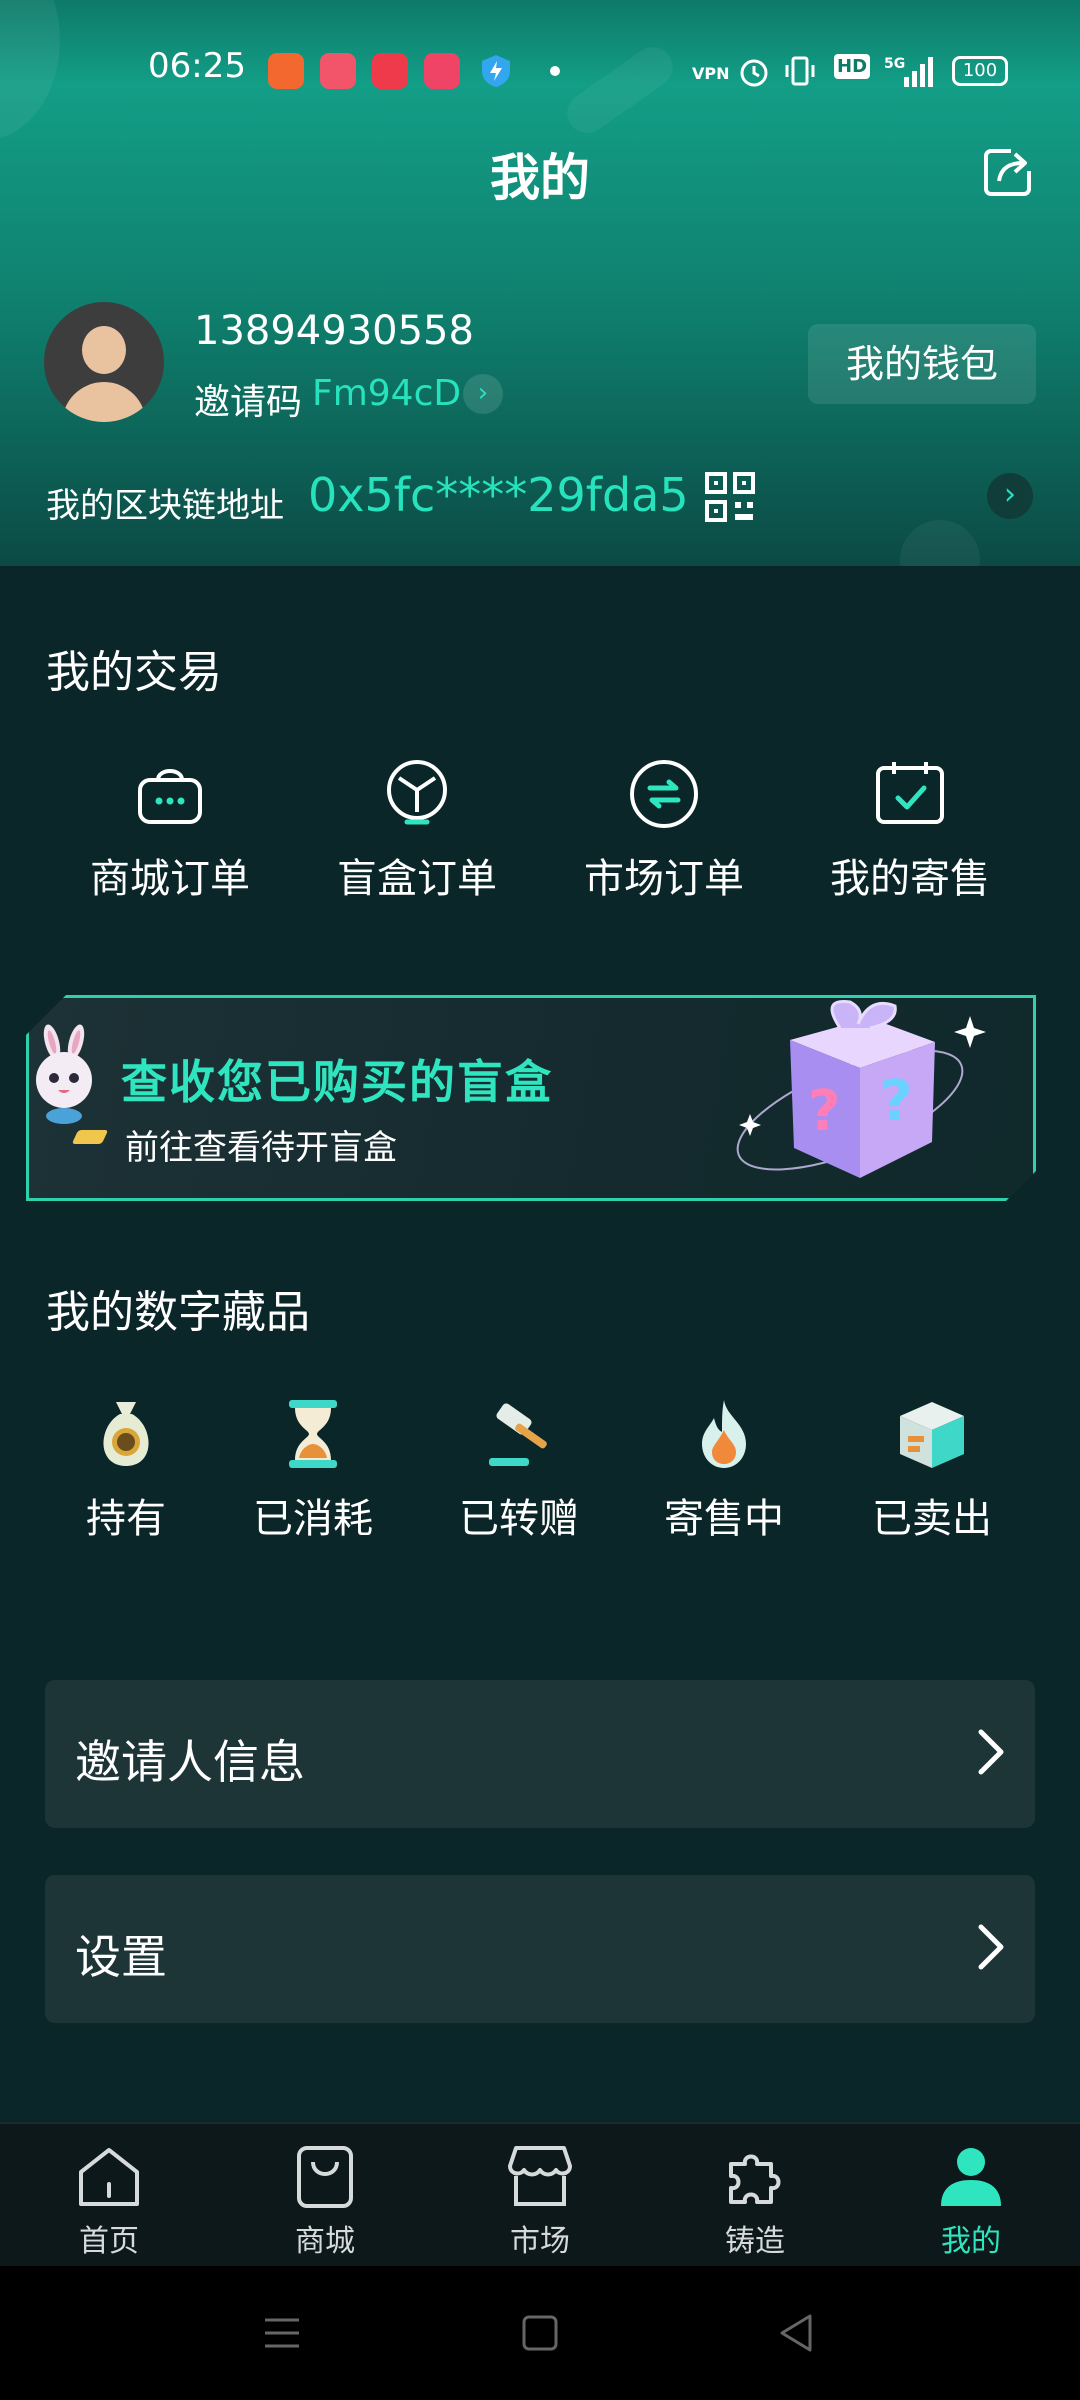 This screenshot has height=2400, width=1080. What do you see at coordinates (1010, 496) in the screenshot?
I see `chain-chevron-icon: ›` at bounding box center [1010, 496].